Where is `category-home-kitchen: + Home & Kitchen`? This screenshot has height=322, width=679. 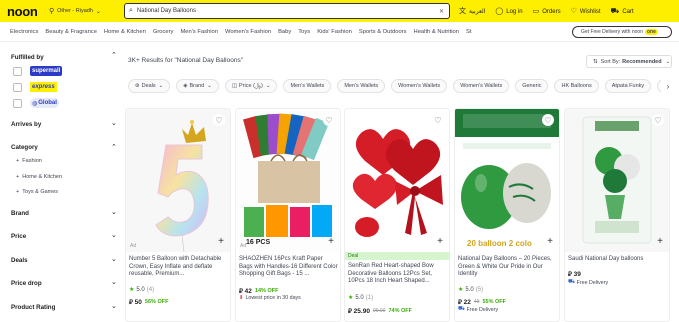
category-home-kitchen: + Home & Kitchen is located at coordinates (39, 177).